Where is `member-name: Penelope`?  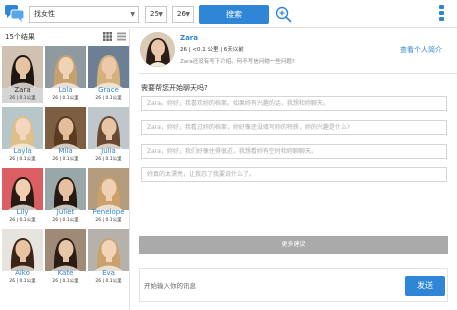
member-name: Penelope is located at coordinates (108, 212).